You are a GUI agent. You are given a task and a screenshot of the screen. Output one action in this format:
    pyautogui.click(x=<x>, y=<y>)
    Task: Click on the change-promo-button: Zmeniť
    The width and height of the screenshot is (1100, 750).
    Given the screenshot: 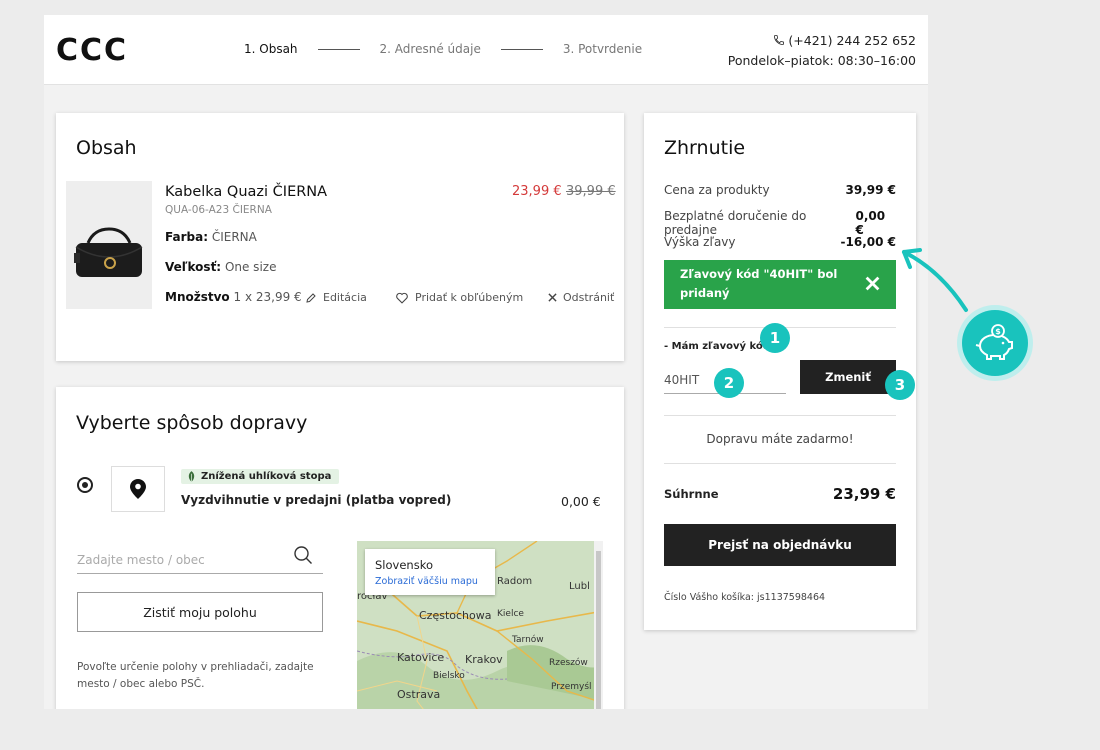 What is the action you would take?
    pyautogui.click(x=848, y=377)
    